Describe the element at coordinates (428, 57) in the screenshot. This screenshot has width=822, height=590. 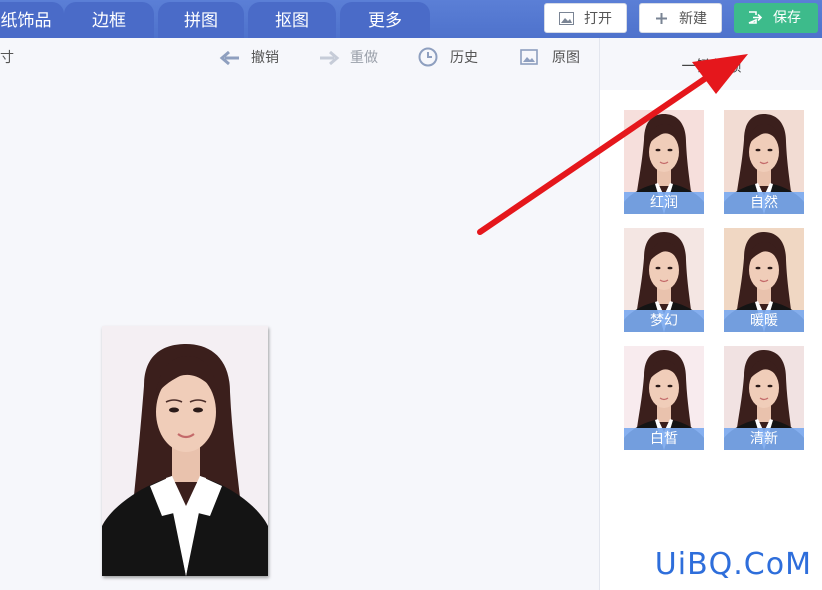
I see `clock-icon` at that location.